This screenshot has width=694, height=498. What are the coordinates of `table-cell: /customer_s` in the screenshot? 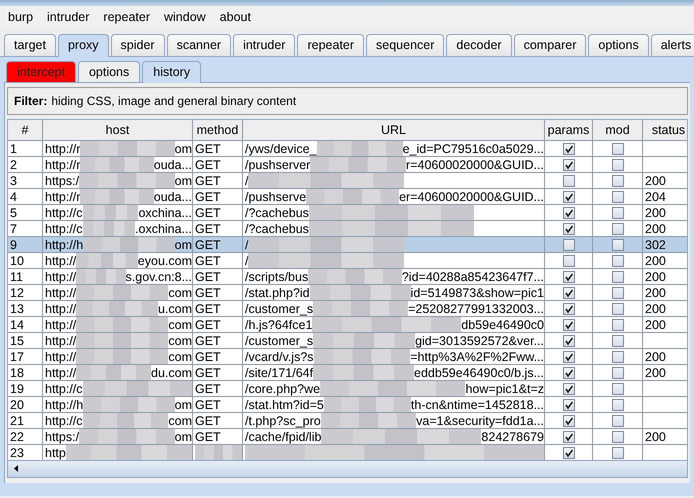 It's located at (279, 341).